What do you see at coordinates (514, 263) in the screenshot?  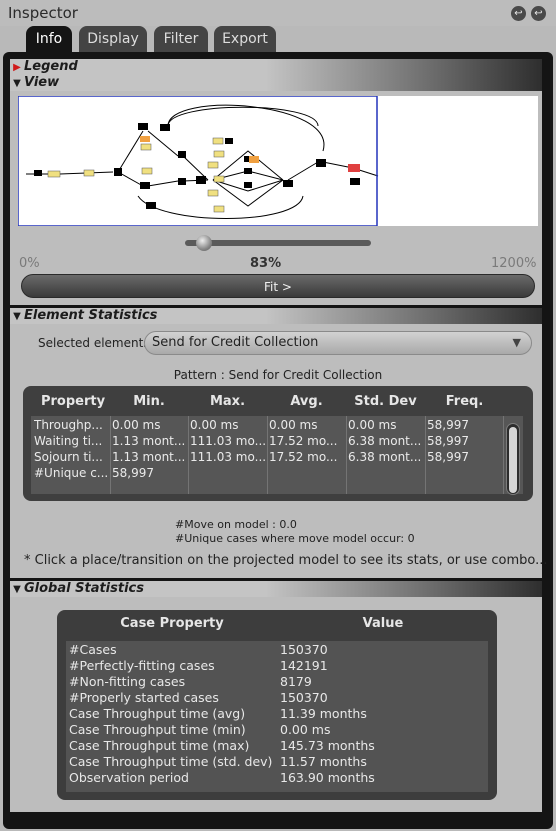 I see `zoom-max-label: 1200%` at bounding box center [514, 263].